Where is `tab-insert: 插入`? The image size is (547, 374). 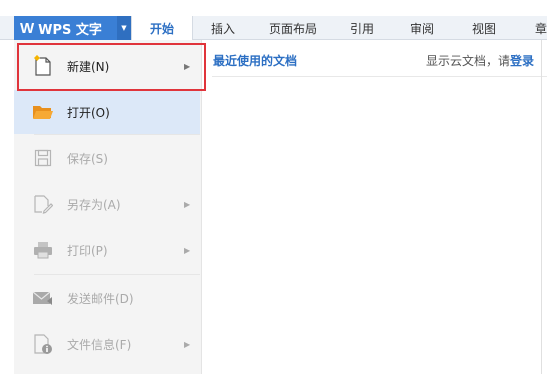
tab-insert: 插入 is located at coordinates (223, 28).